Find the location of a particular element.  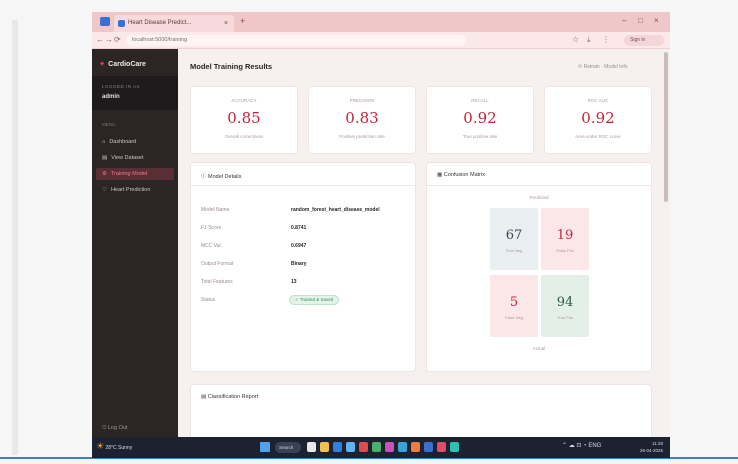

cm-value: 94 is located at coordinates (565, 302).